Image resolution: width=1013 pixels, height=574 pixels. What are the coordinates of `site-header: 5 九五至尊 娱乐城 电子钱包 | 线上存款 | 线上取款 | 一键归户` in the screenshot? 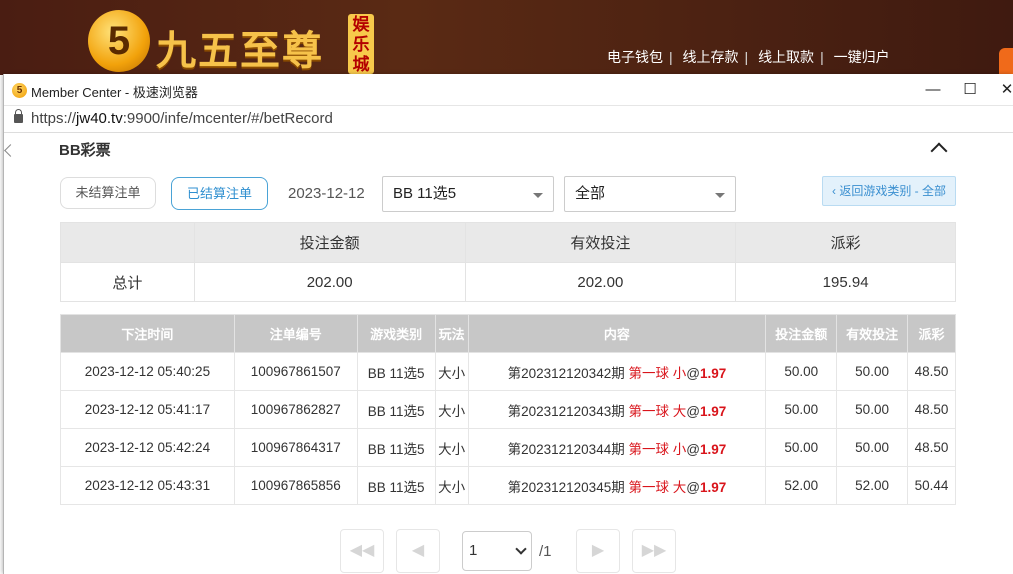 It's located at (506, 37).